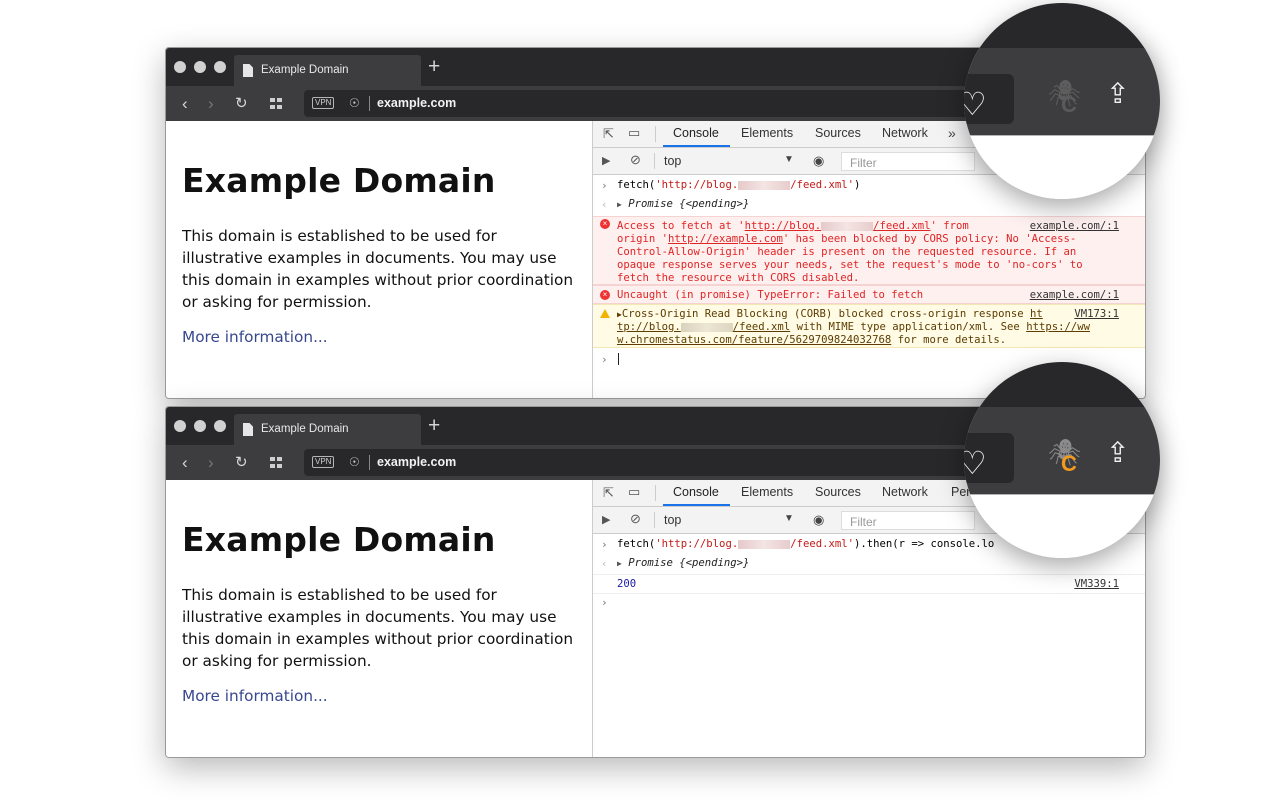  I want to click on warning-source-link: VM173:1, so click(1096, 314).